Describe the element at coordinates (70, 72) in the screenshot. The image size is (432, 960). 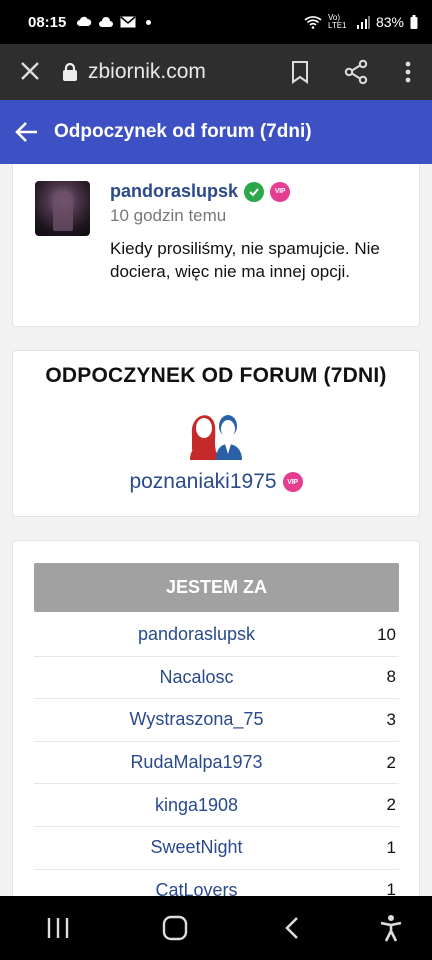
I see `lock-icon` at that location.